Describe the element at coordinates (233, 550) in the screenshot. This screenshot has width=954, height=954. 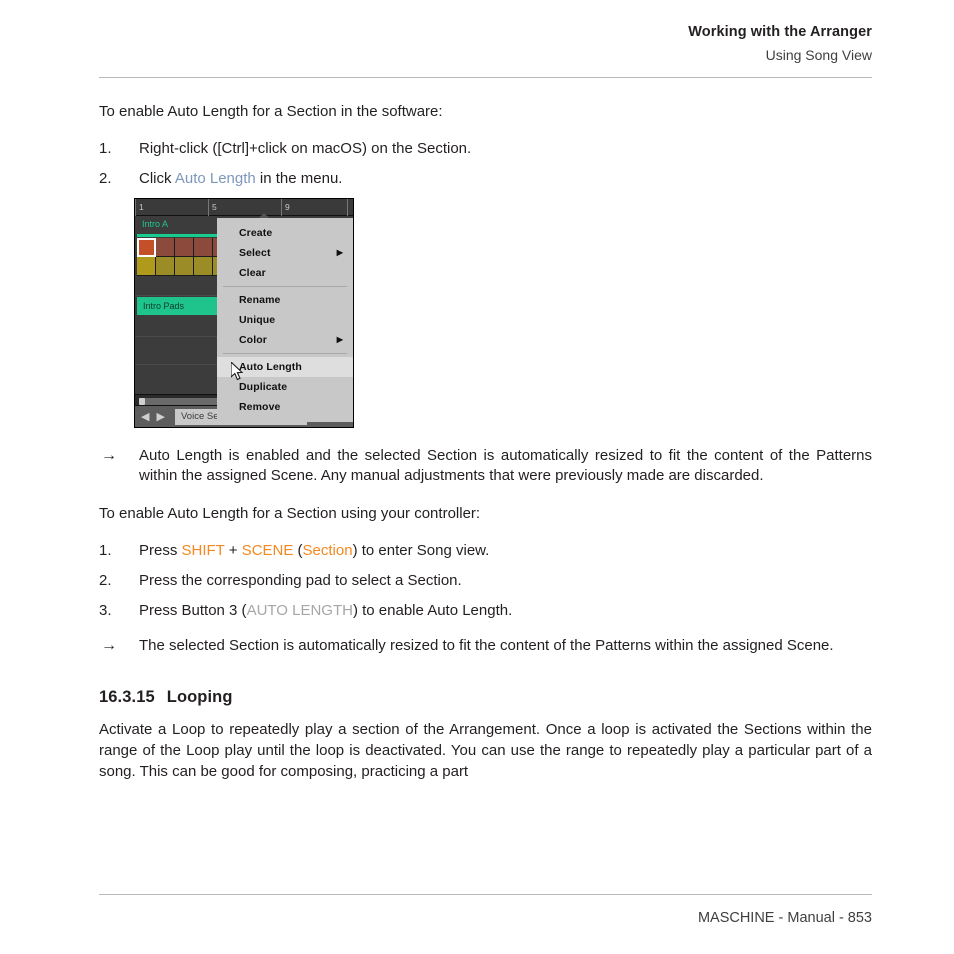
I see `step-text: +` at that location.